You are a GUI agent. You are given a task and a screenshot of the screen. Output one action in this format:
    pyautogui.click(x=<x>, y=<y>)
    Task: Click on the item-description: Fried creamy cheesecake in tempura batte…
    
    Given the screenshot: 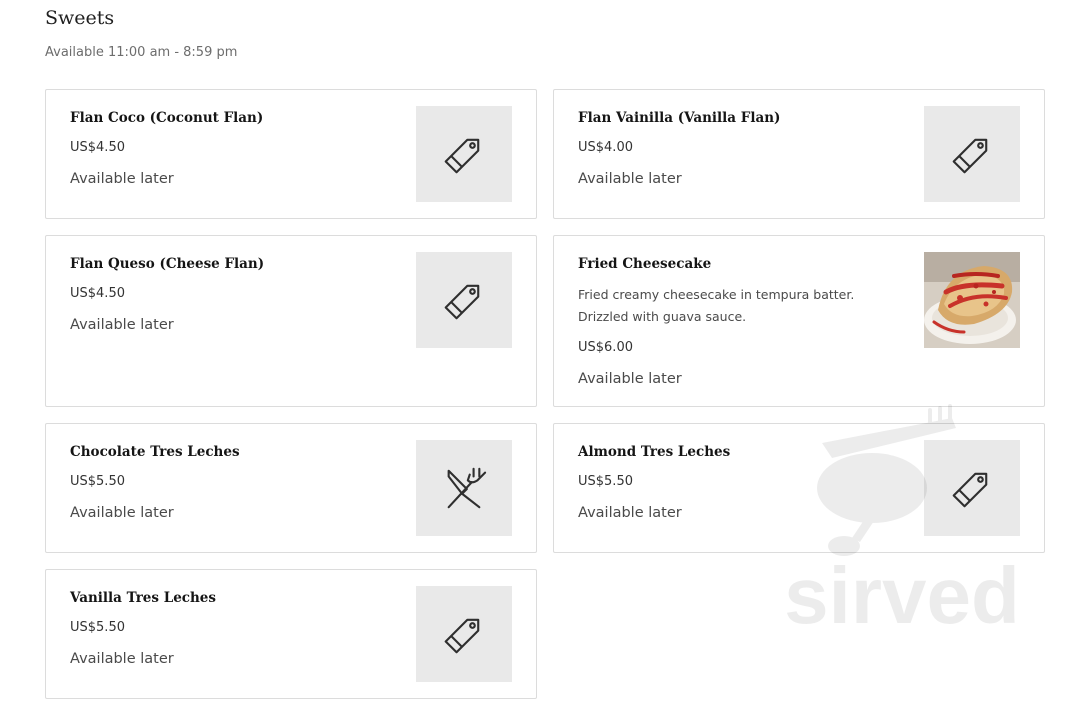 What is the action you would take?
    pyautogui.click(x=716, y=305)
    